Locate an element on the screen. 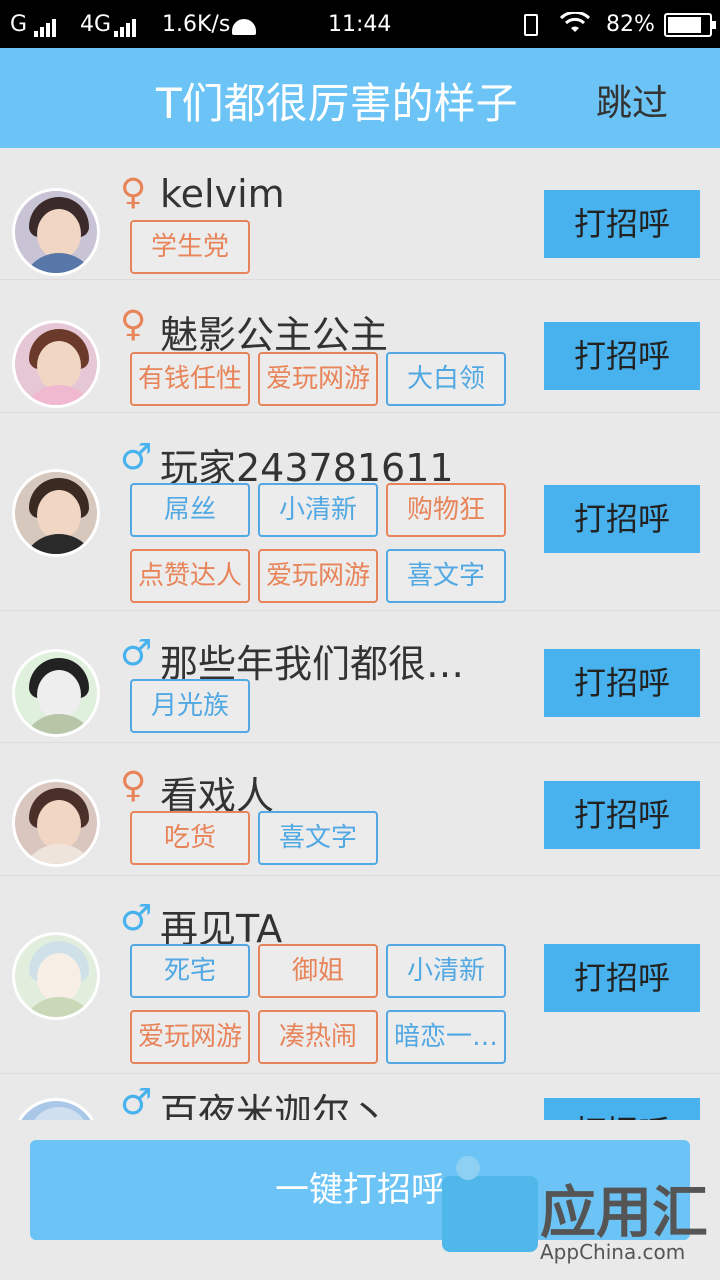 Image resolution: width=720 pixels, height=1280 pixels. user-tag: 死宅 is located at coordinates (190, 971).